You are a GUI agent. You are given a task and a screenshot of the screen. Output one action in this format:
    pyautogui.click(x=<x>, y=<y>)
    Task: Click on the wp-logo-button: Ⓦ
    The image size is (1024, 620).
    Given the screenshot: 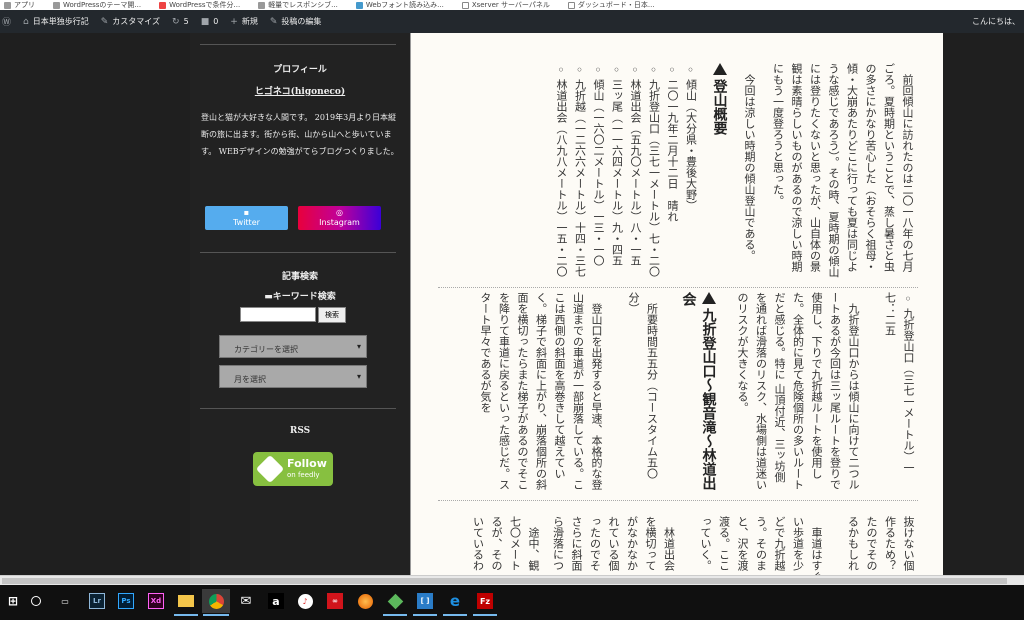 What is the action you would take?
    pyautogui.click(x=6, y=21)
    